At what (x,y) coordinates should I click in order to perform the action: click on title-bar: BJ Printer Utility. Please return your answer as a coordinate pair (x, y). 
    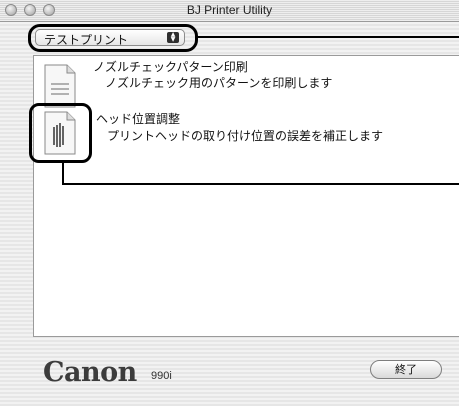
    Looking at the image, I should click on (229, 11).